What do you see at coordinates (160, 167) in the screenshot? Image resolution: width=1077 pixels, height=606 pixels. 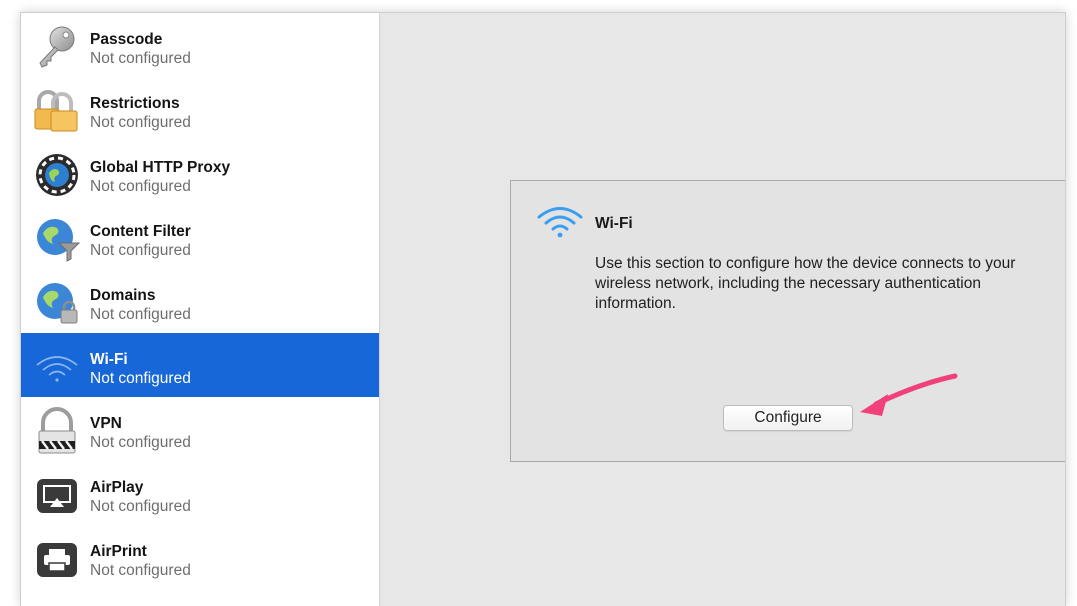 I see `sidebar-item-title: Global HTTP Proxy` at bounding box center [160, 167].